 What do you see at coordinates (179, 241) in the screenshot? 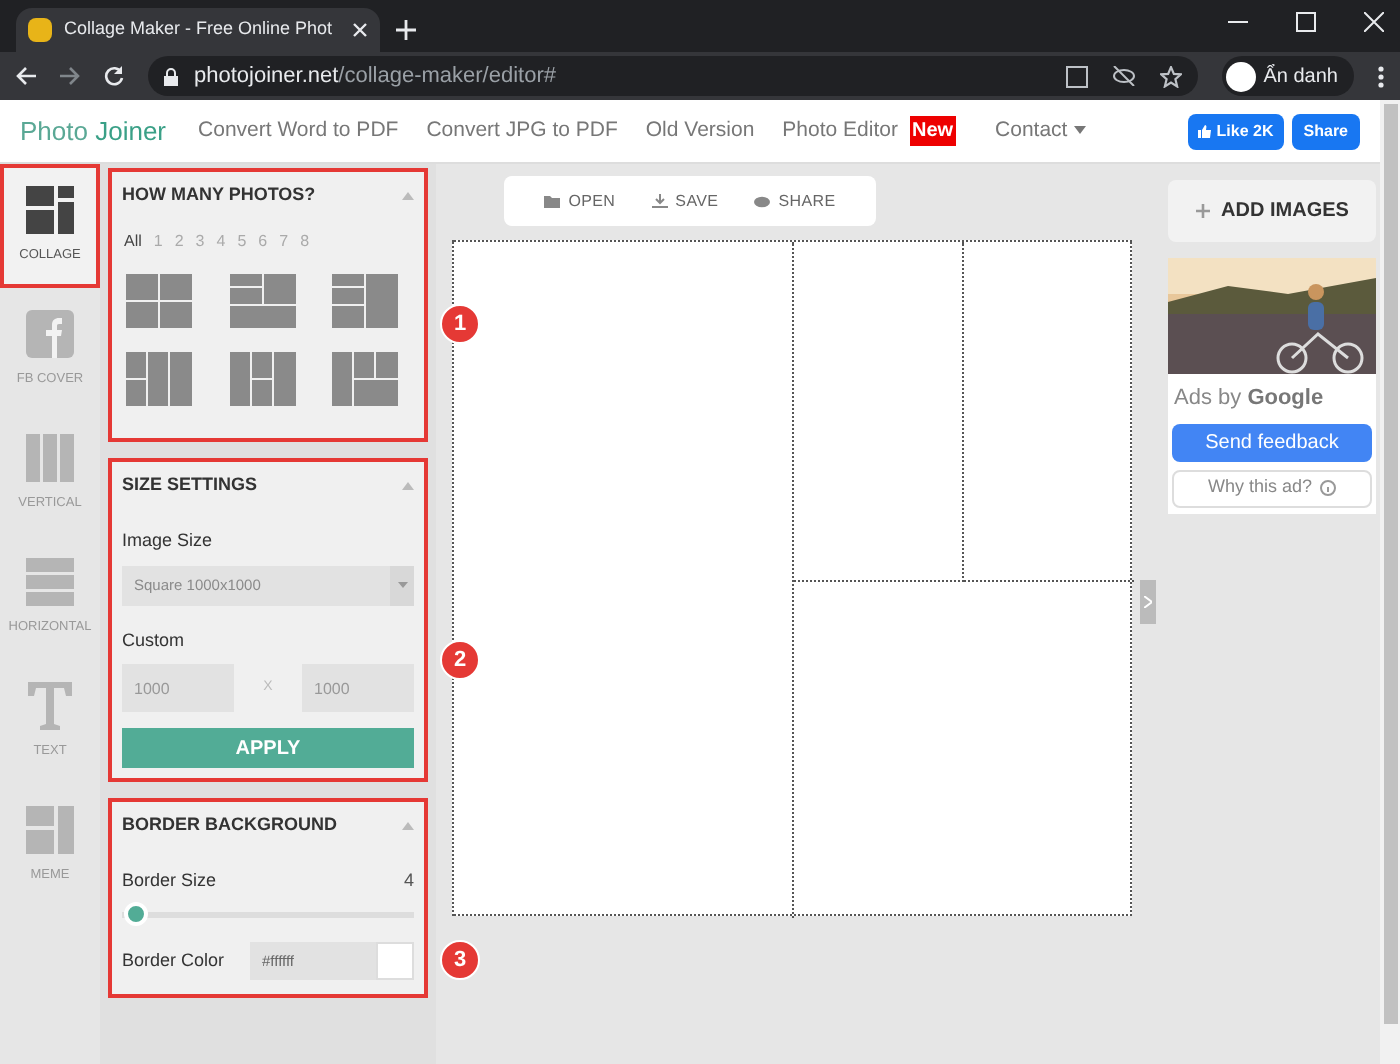
I see `count-tab: 2` at bounding box center [179, 241].